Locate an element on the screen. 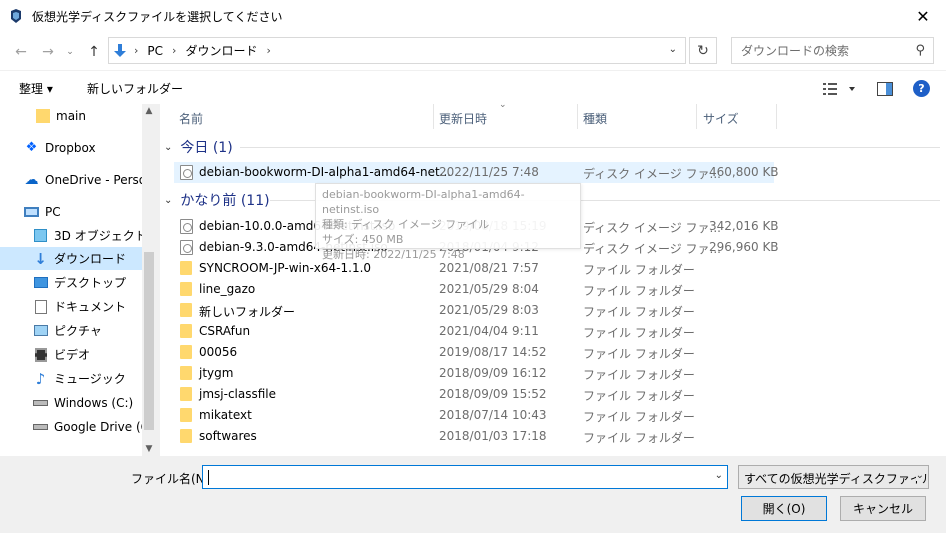  sidebar-item-documents: ドキュメント is located at coordinates (71, 306).